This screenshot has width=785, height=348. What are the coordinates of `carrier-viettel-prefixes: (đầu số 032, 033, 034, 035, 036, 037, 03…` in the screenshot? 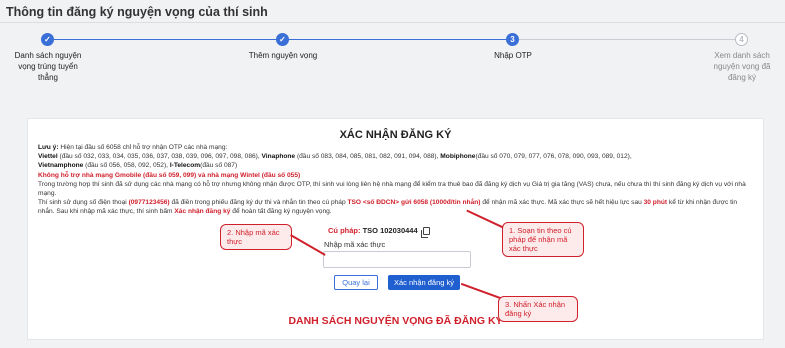 It's located at (159, 157).